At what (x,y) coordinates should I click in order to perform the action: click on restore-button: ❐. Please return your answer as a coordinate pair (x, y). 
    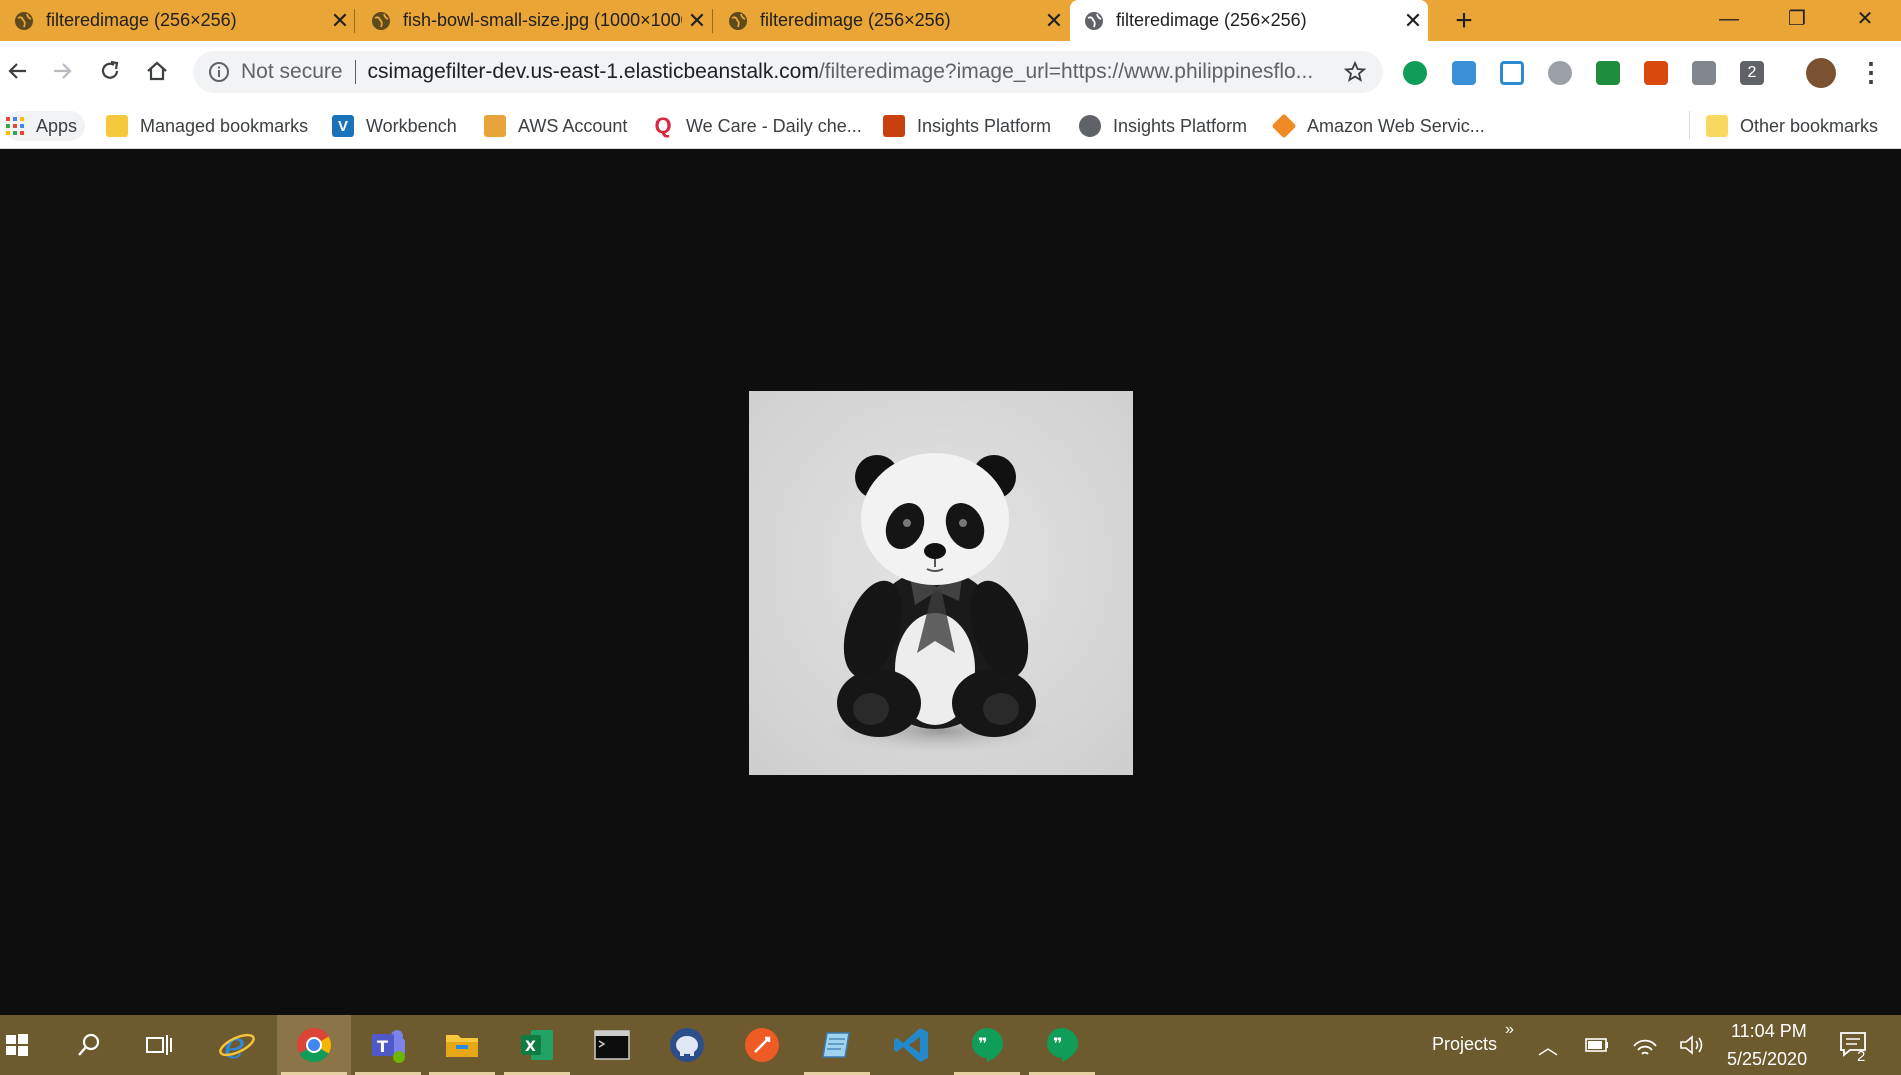
    Looking at the image, I should click on (1797, 20).